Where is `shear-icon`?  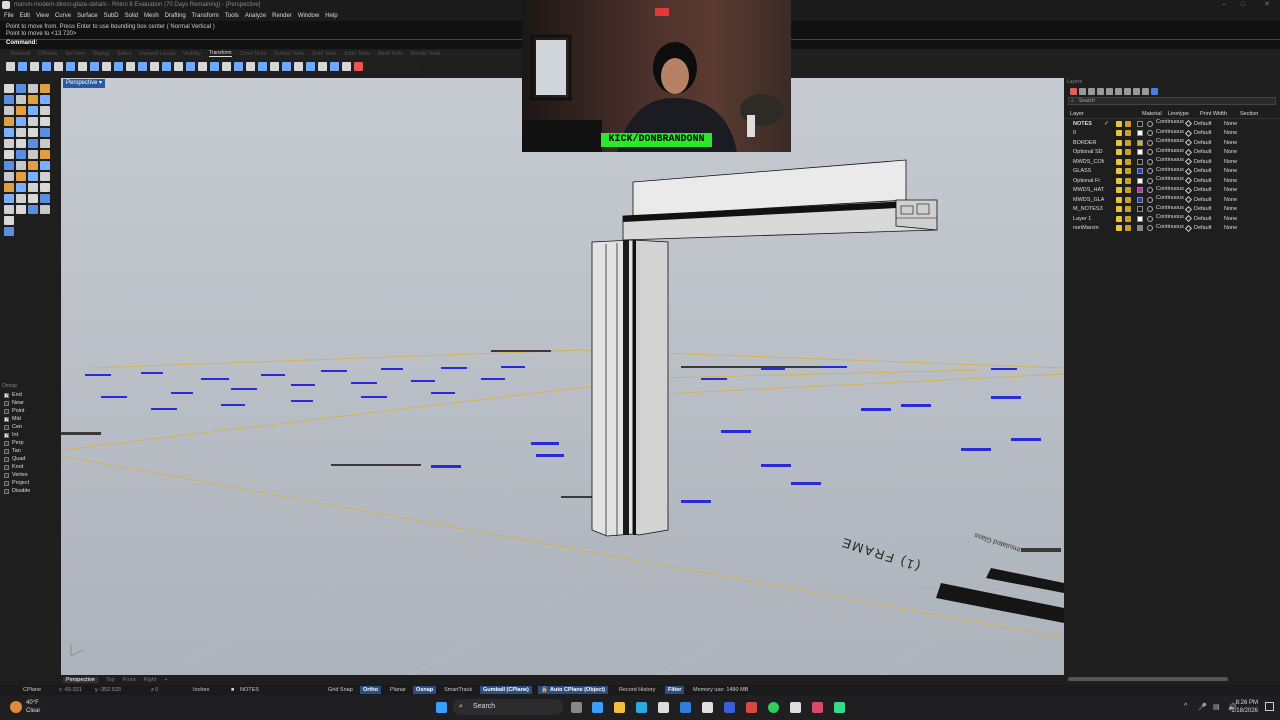
shear-icon is located at coordinates (154, 66).